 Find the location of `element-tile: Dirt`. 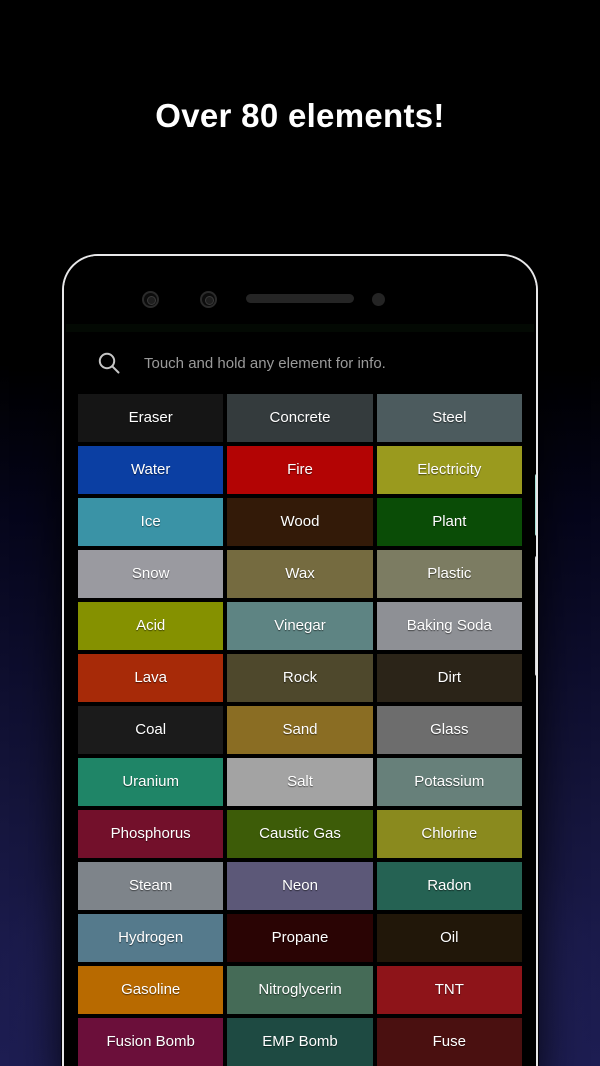

element-tile: Dirt is located at coordinates (449, 678).